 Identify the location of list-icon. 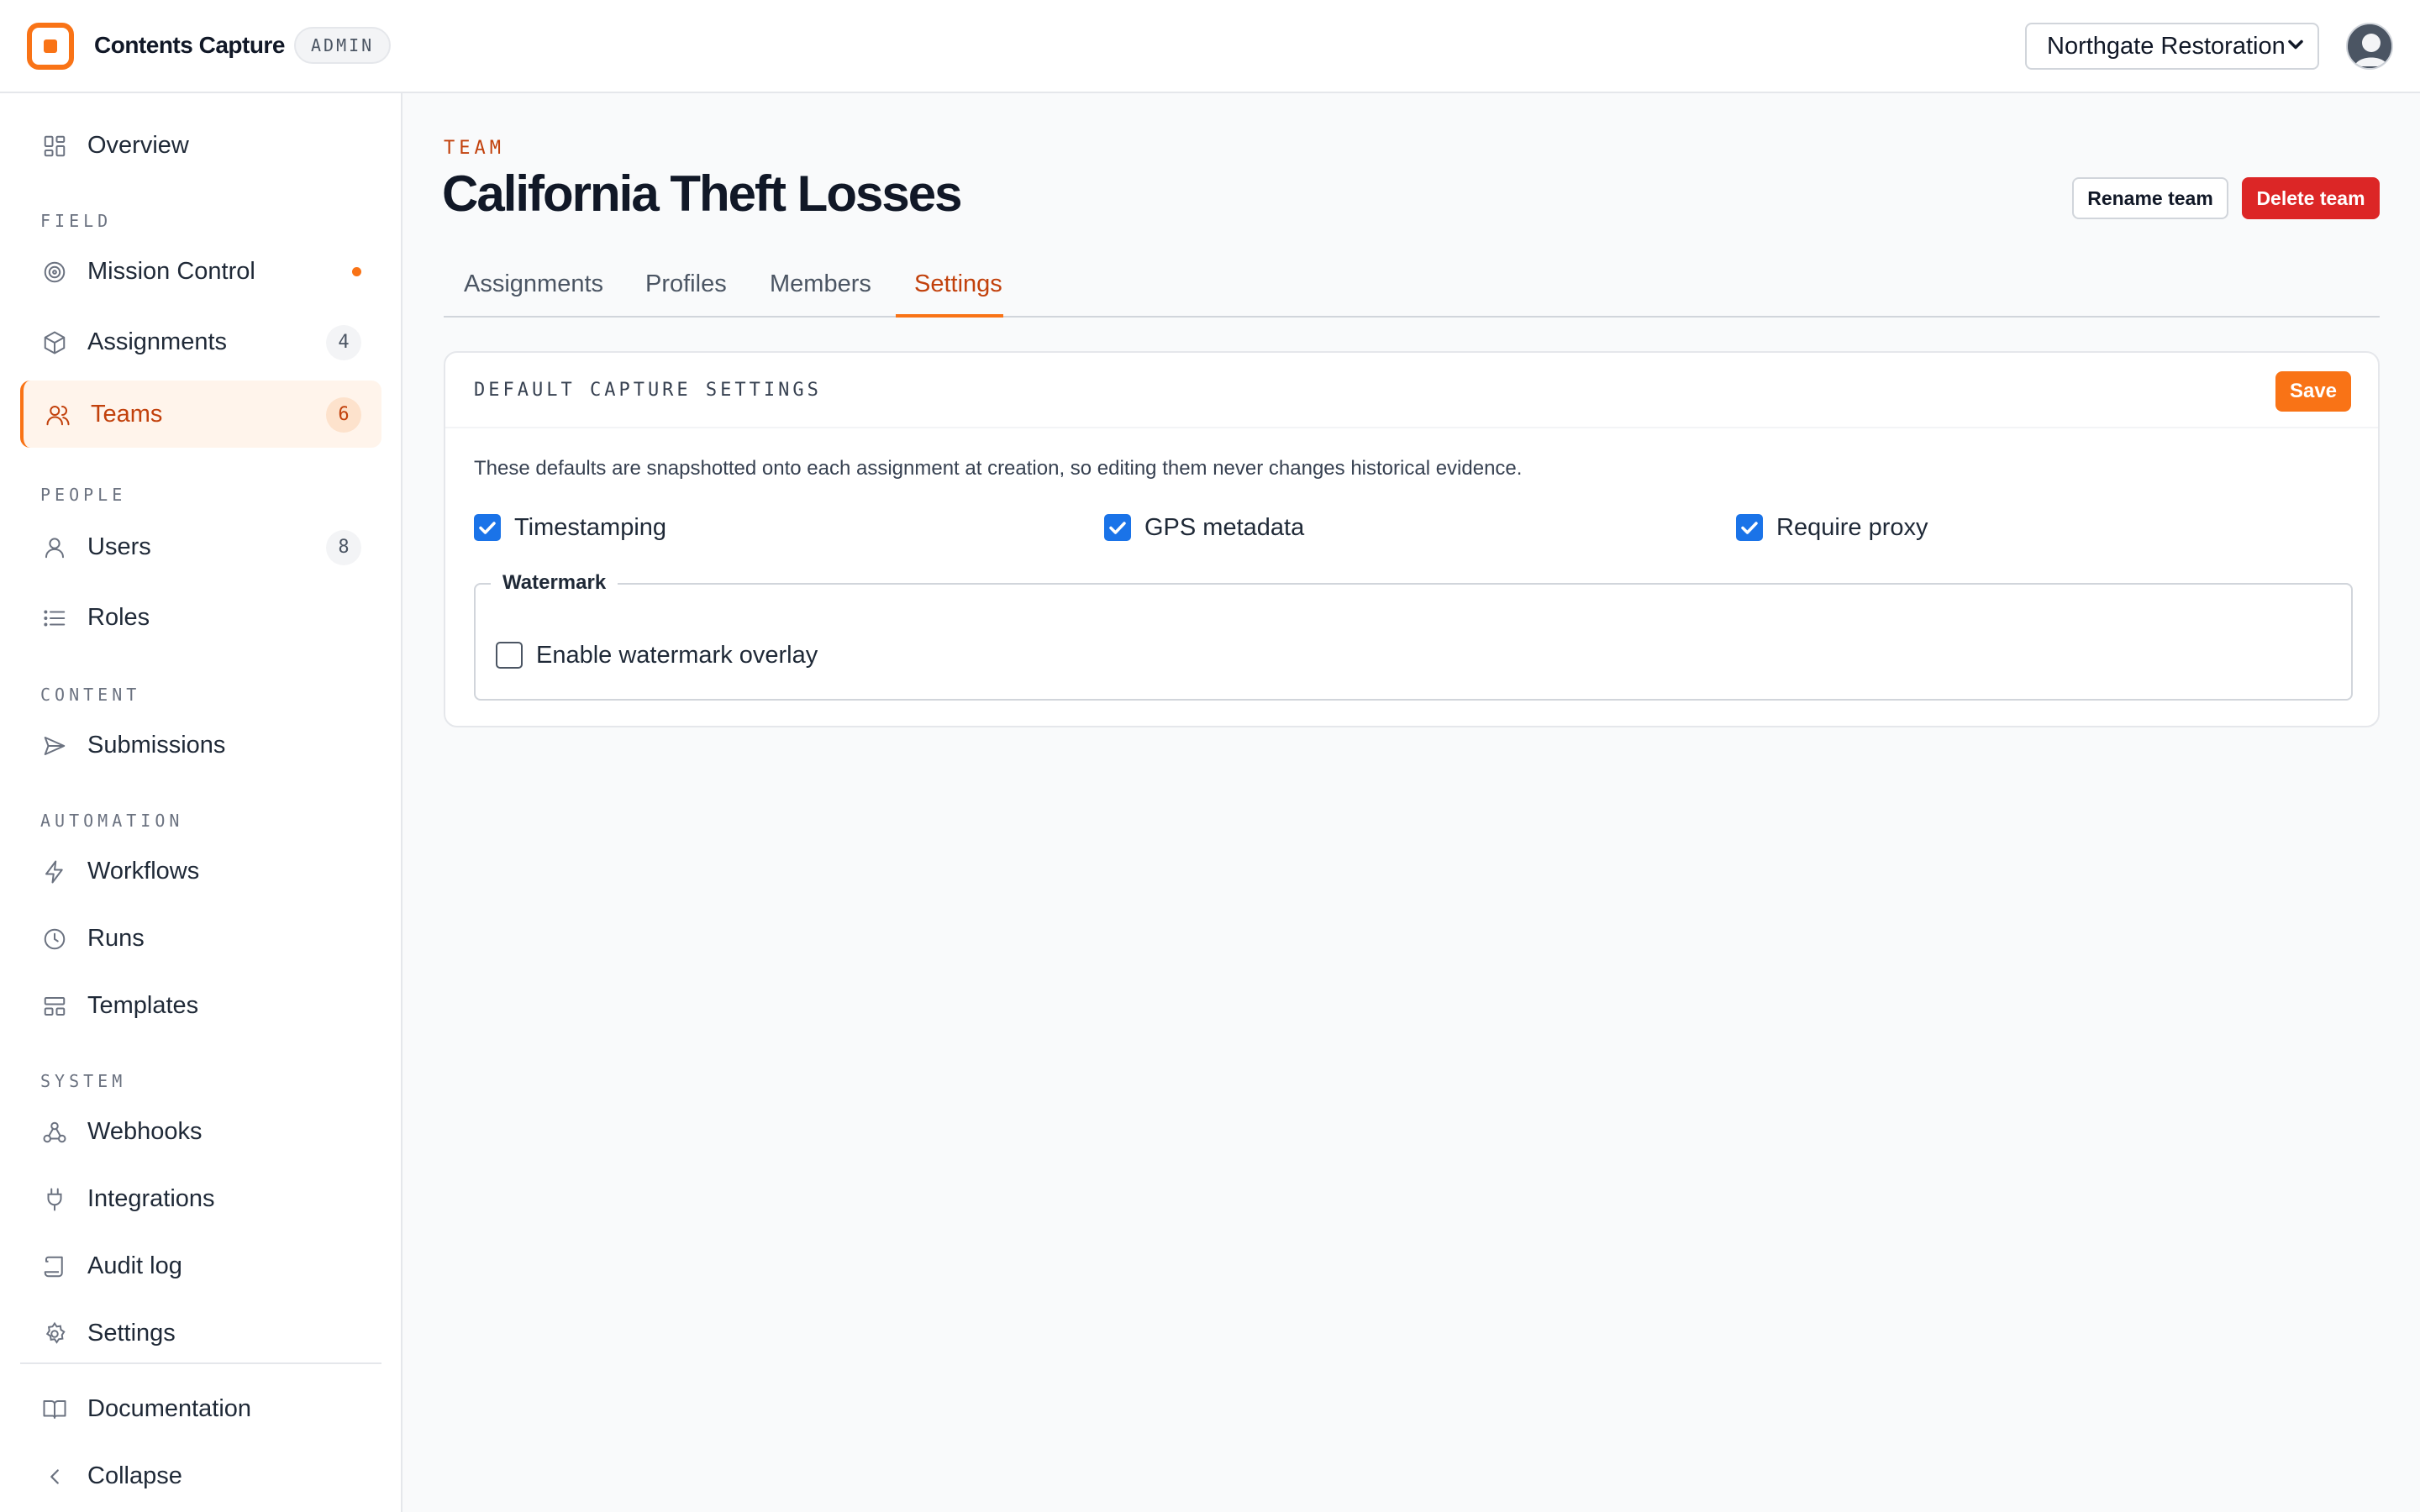
(55, 618).